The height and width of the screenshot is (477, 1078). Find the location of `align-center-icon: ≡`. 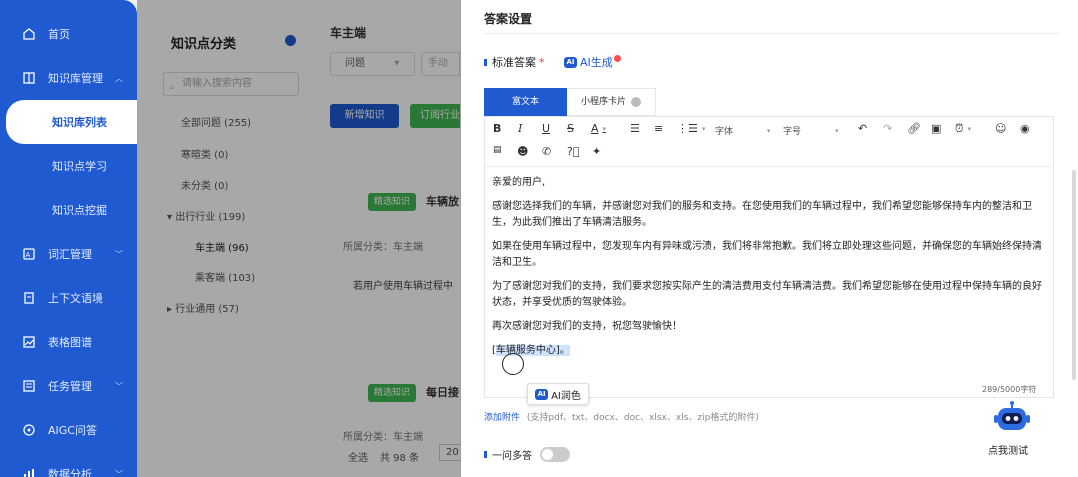

align-center-icon: ≡ is located at coordinates (658, 128).